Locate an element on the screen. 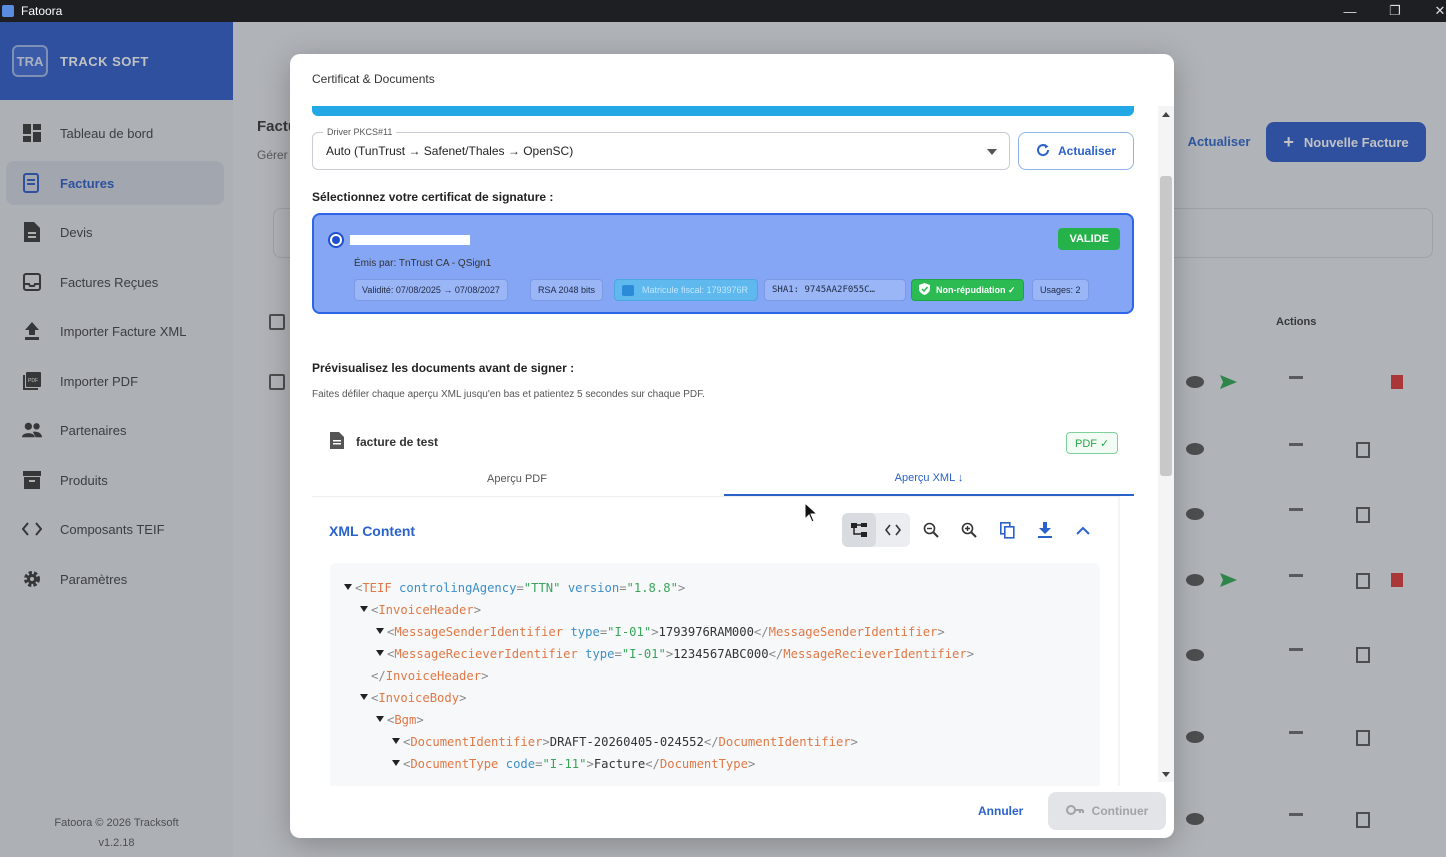  dialog-scrollbar-thumb is located at coordinates (1166, 326).